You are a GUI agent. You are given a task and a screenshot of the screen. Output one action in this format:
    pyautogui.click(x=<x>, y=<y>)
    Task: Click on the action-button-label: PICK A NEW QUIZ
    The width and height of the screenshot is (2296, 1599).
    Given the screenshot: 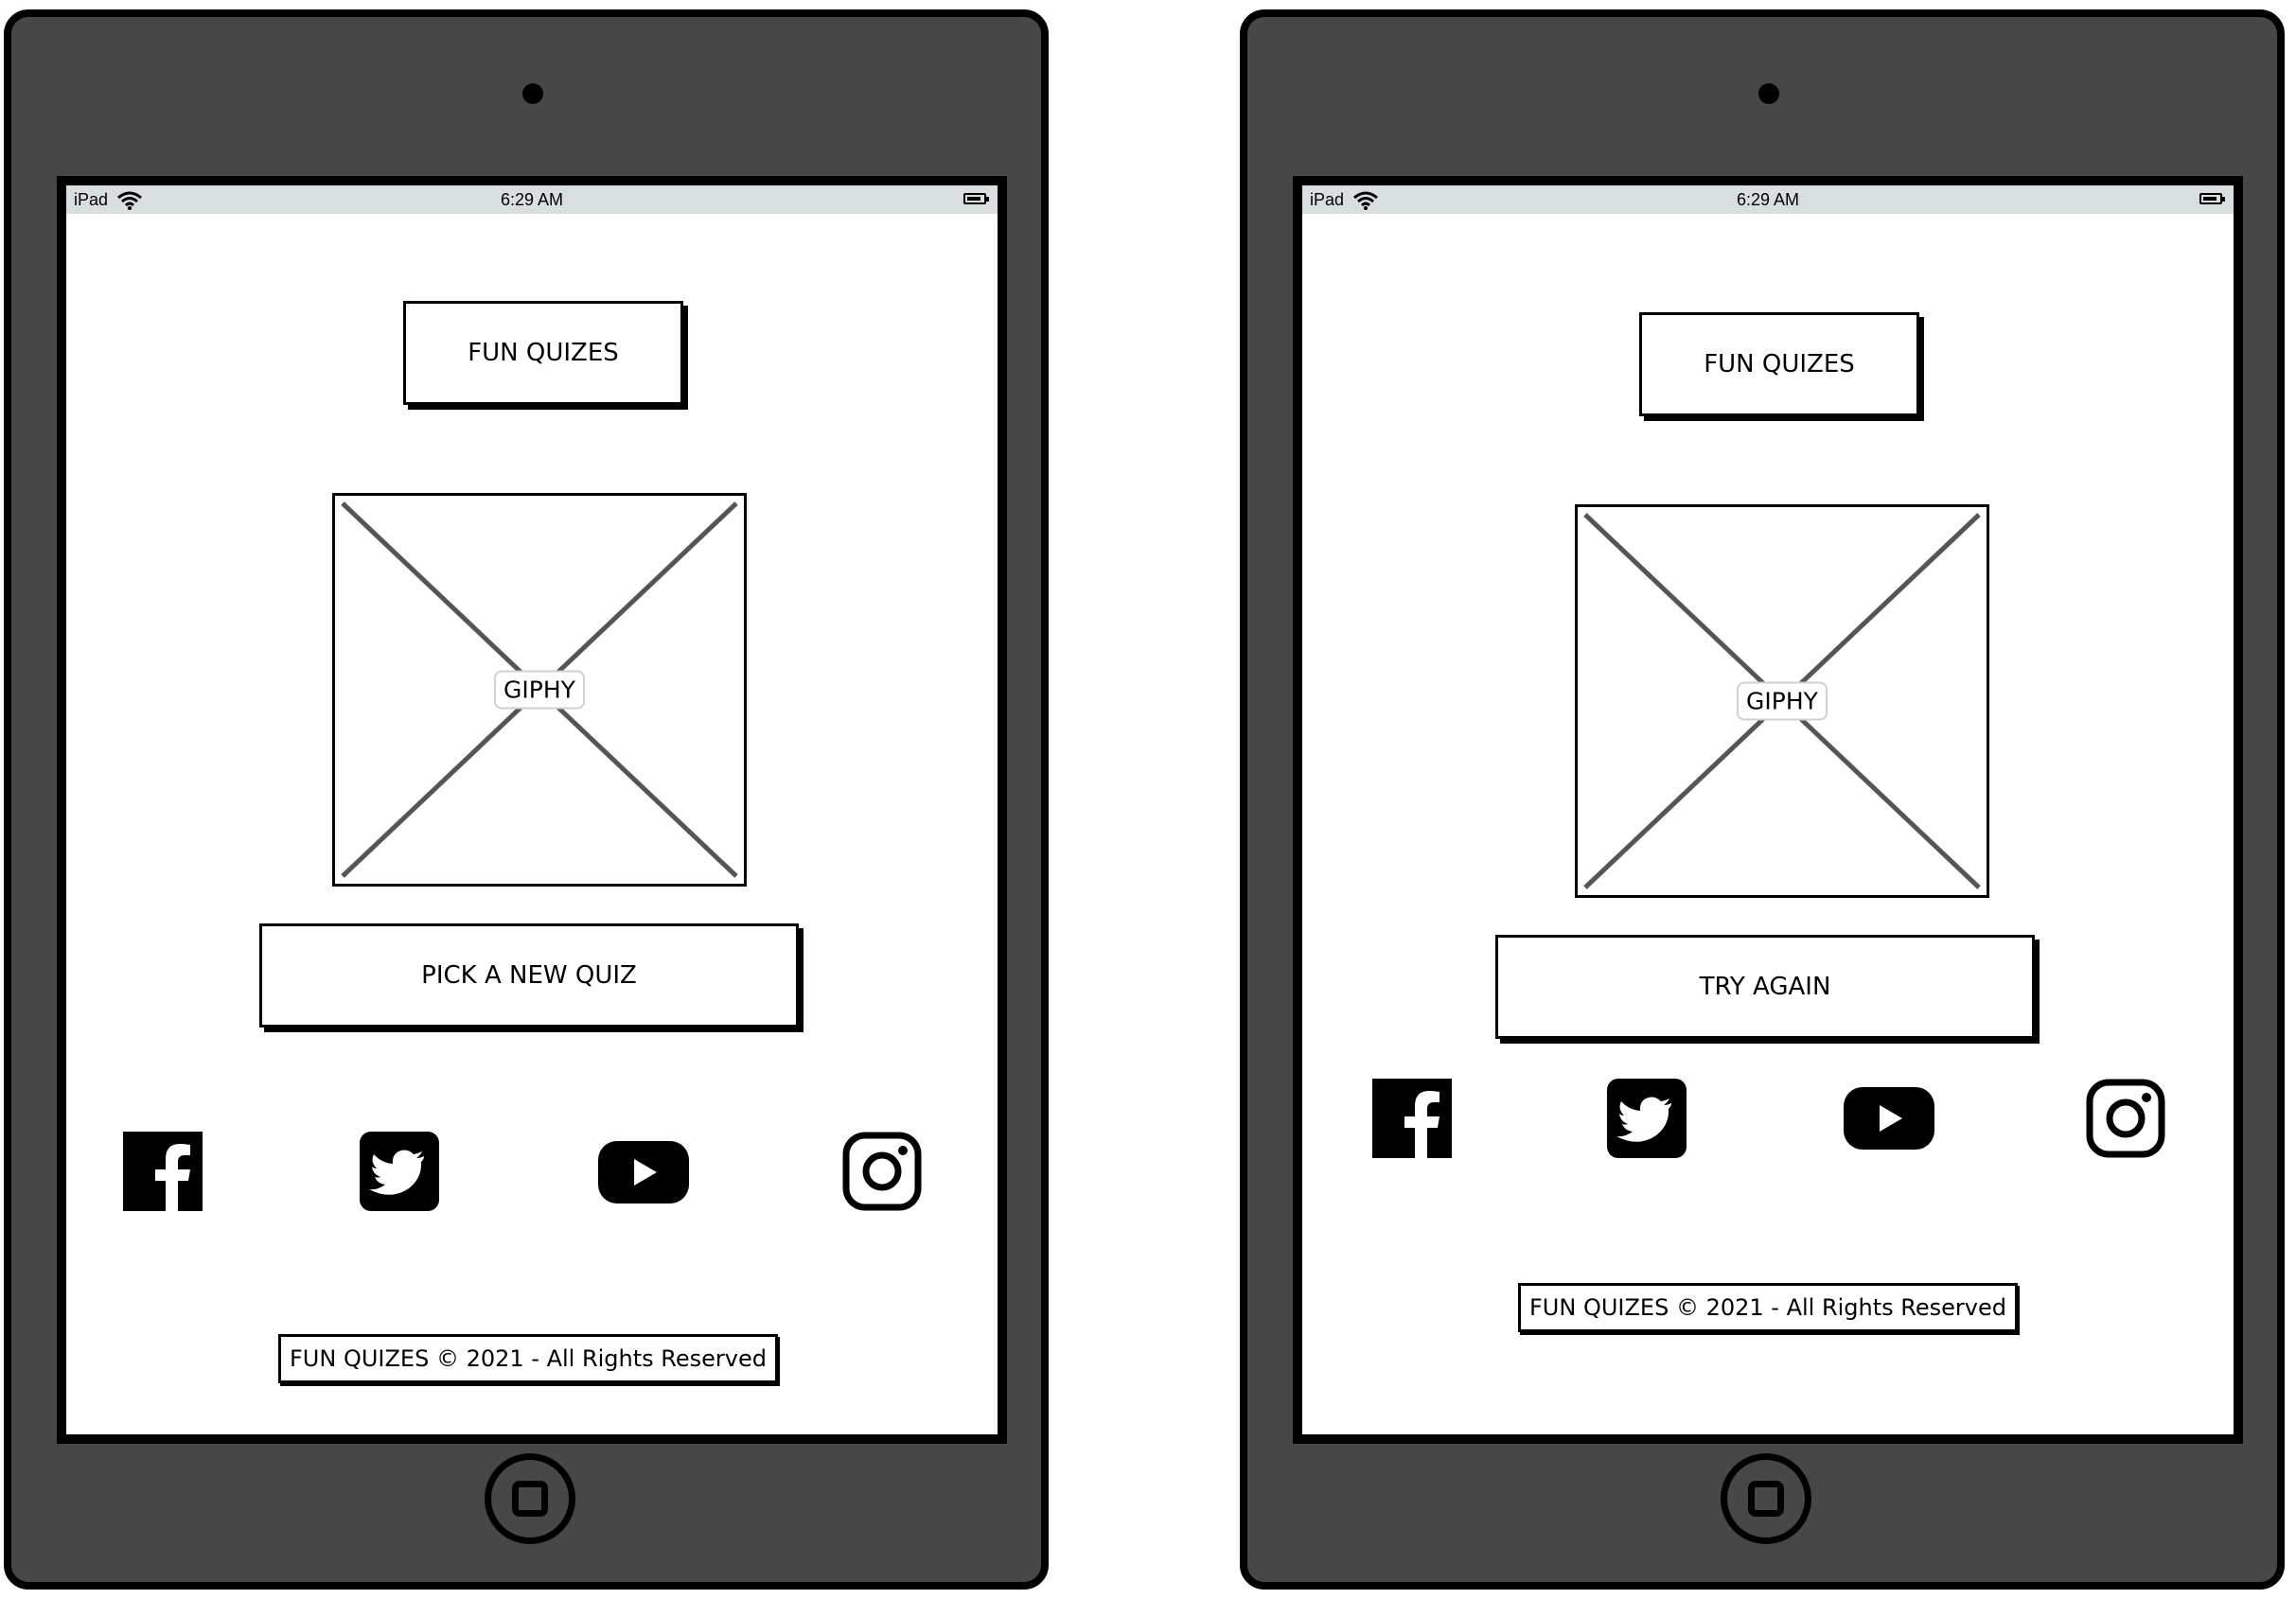 What is the action you would take?
    pyautogui.click(x=529, y=975)
    